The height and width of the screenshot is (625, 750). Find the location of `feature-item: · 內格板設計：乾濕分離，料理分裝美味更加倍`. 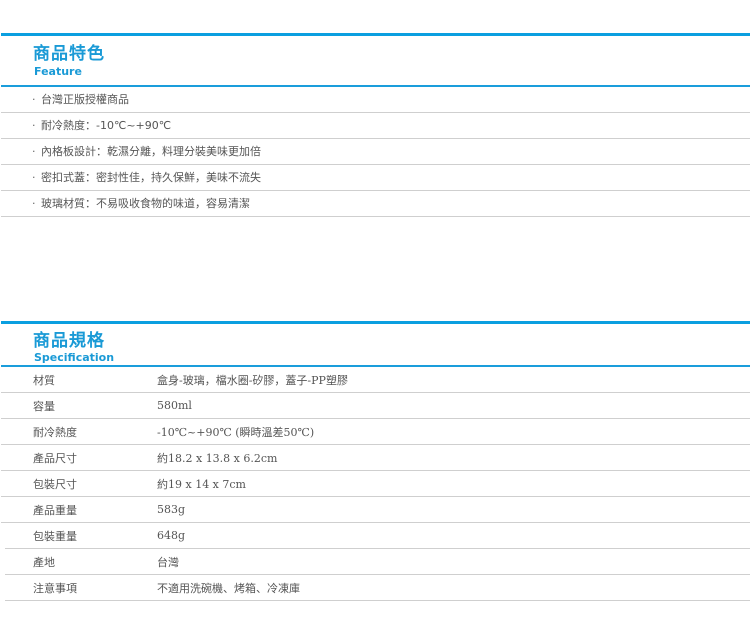

feature-item: · 內格板設計：乾濕分離，料理分裝美味更加倍 is located at coordinates (375, 152).